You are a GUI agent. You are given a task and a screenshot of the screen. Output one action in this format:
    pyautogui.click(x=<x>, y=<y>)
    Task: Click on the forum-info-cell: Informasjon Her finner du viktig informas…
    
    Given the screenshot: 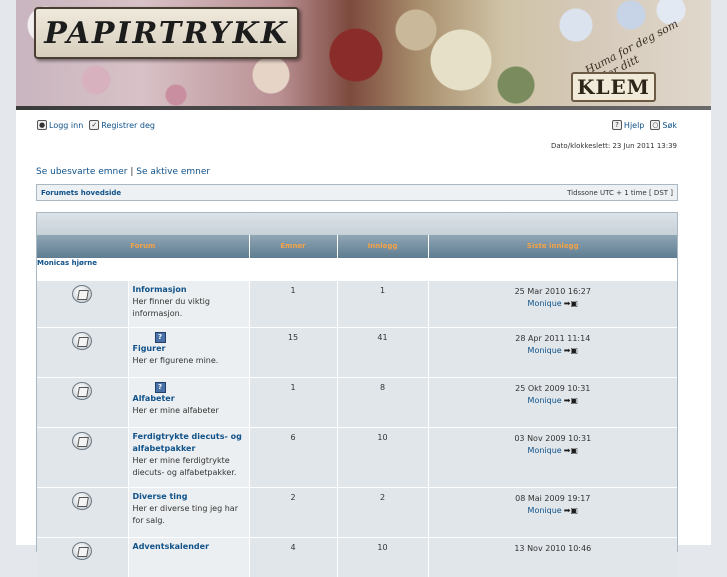 What is the action you would take?
    pyautogui.click(x=189, y=303)
    